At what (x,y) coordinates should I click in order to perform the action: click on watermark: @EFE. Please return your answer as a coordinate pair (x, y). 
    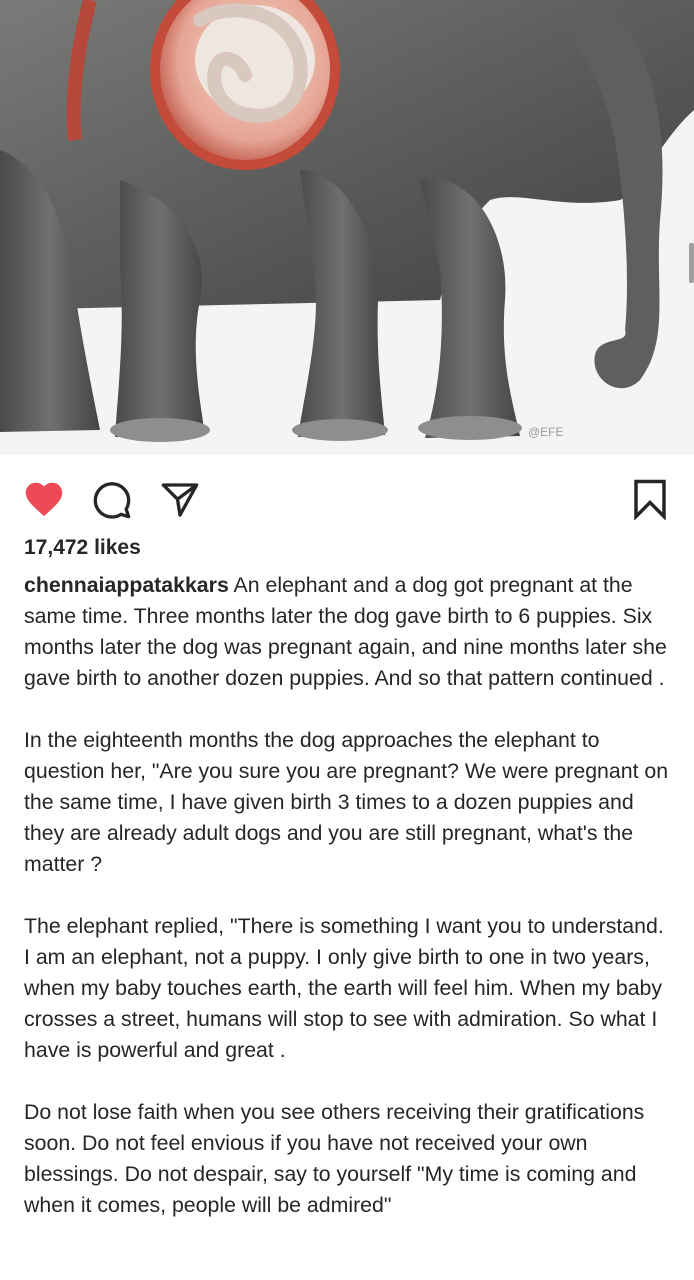
    Looking at the image, I should click on (546, 432).